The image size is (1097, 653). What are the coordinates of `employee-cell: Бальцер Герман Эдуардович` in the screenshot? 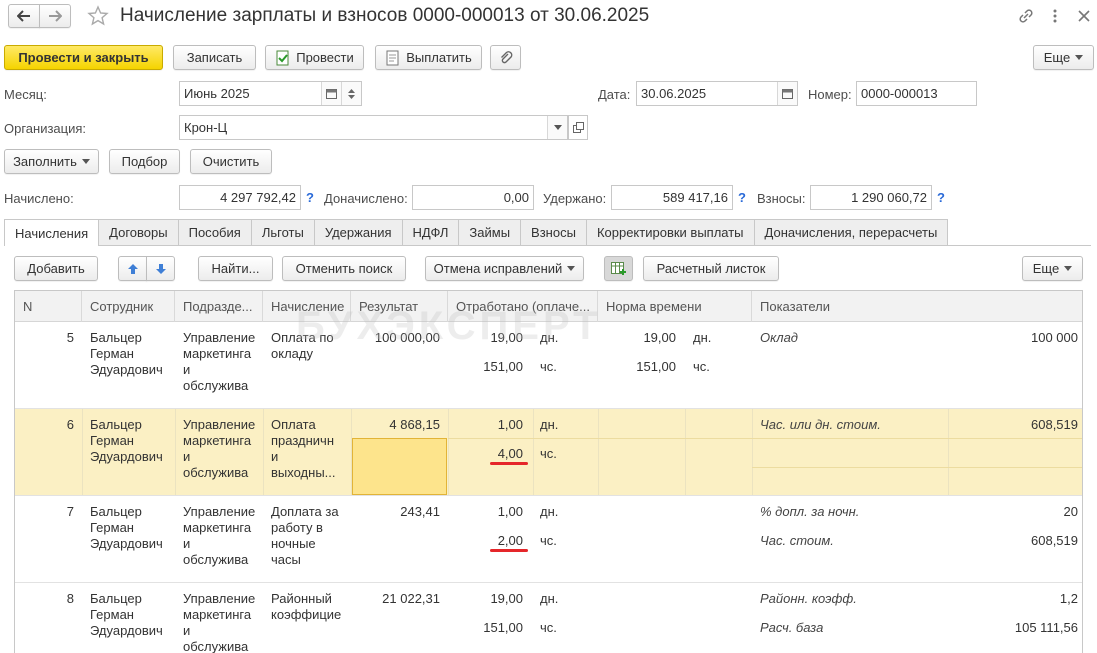 It's located at (126, 527).